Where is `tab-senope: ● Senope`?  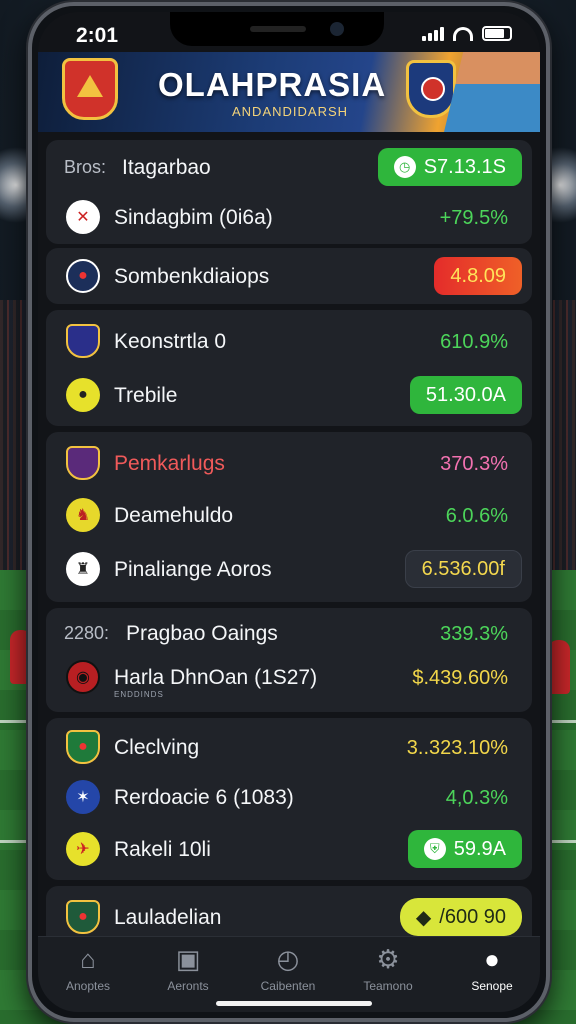
tab-senope: ● Senope is located at coordinates (491, 973).